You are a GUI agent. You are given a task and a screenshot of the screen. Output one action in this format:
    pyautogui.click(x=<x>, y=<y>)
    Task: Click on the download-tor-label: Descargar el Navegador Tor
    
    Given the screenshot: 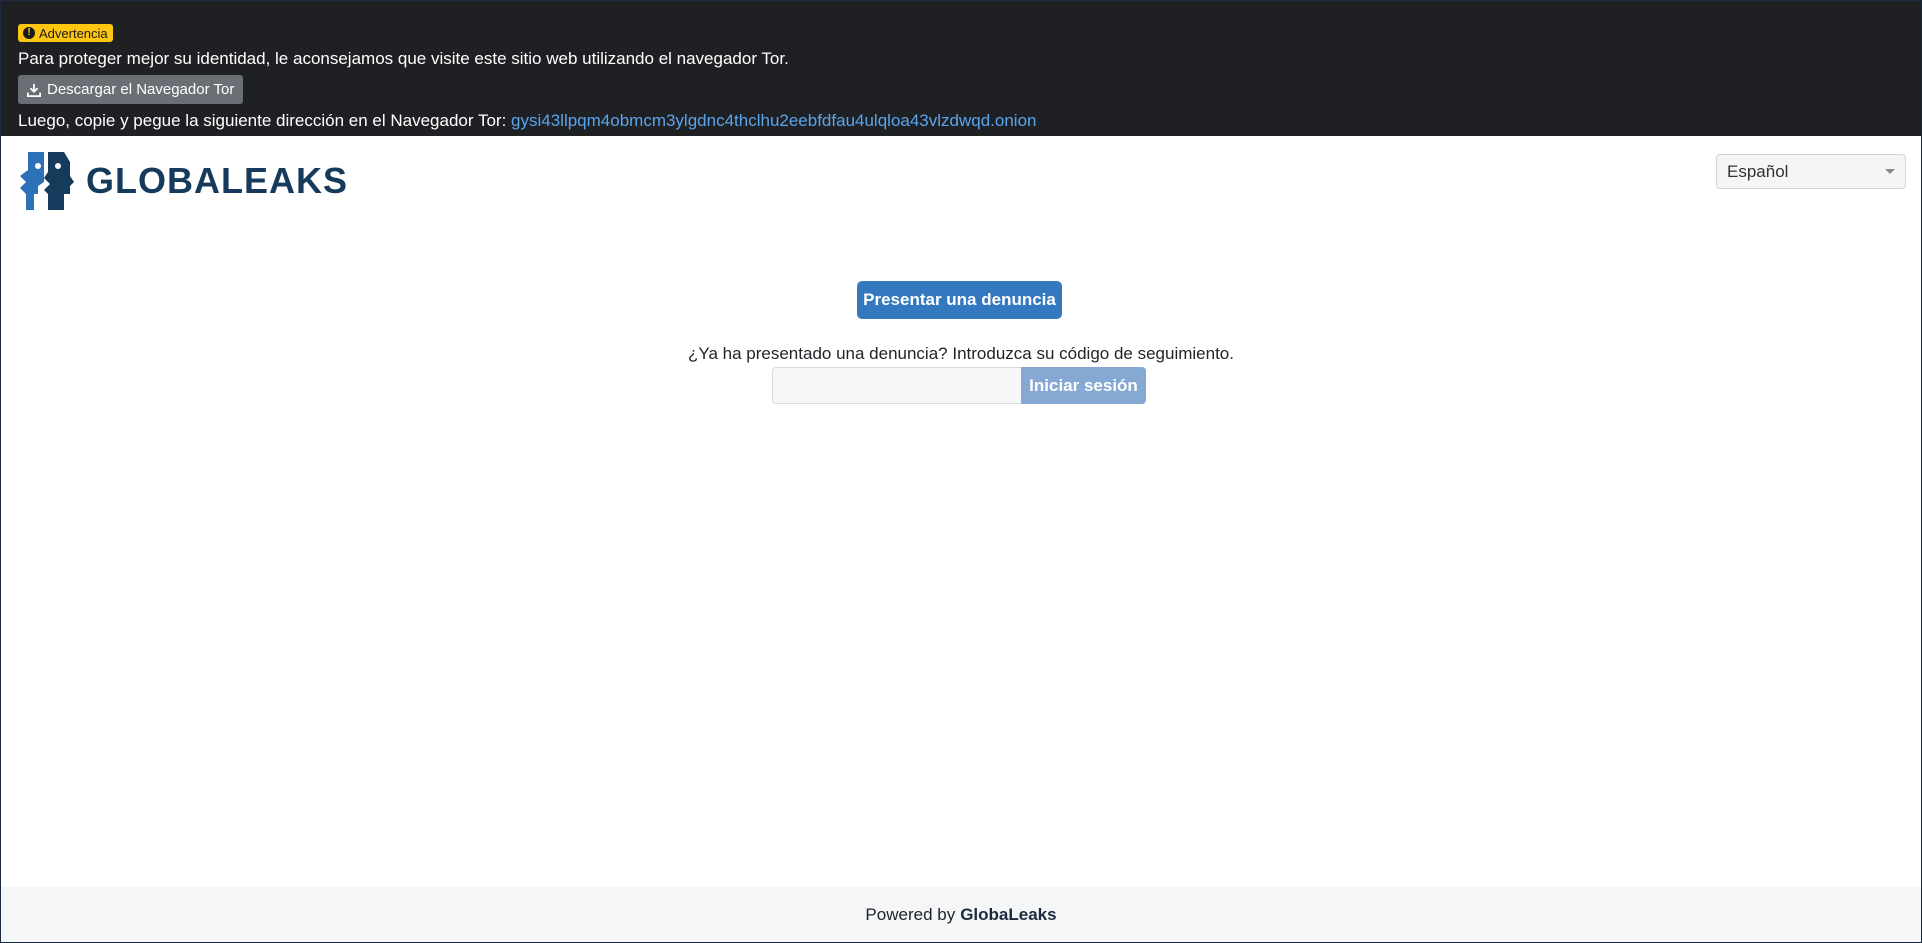 What is the action you would take?
    pyautogui.click(x=141, y=89)
    